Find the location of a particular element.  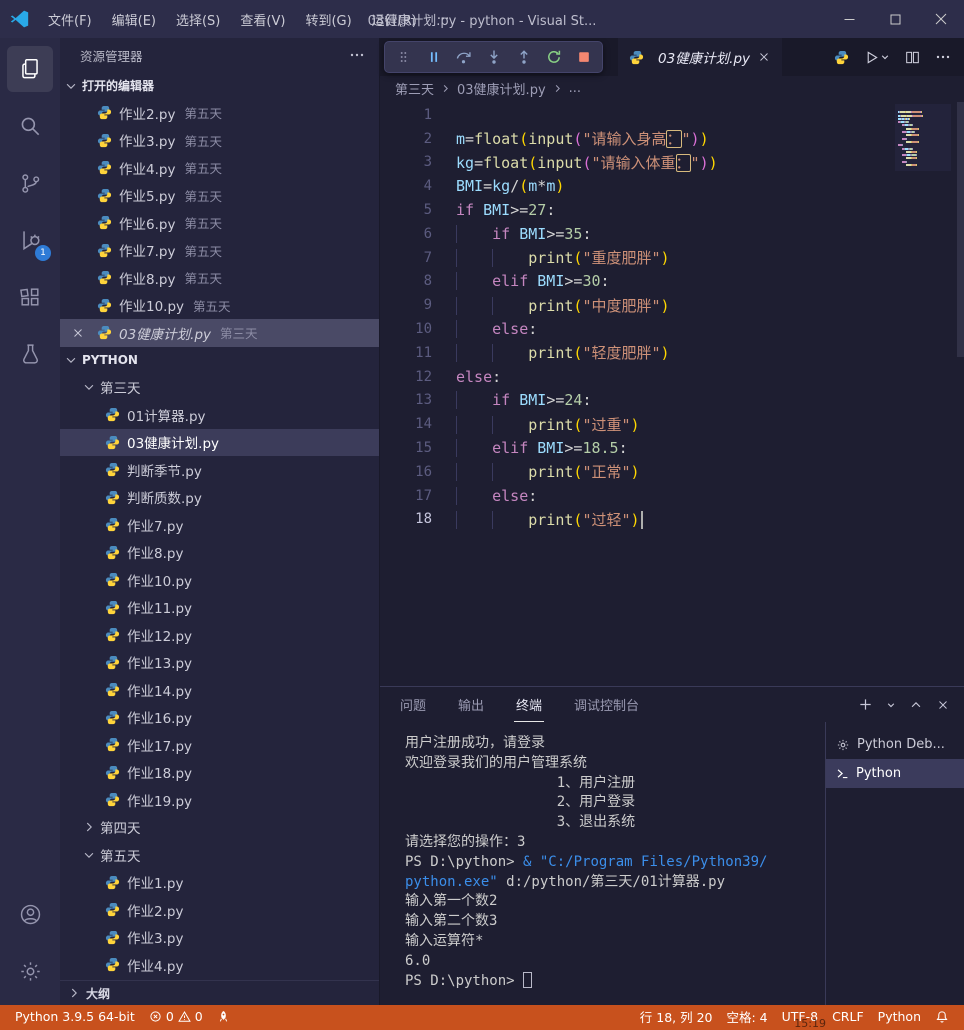

panel-tab-2: 输出 is located at coordinates (471, 704).